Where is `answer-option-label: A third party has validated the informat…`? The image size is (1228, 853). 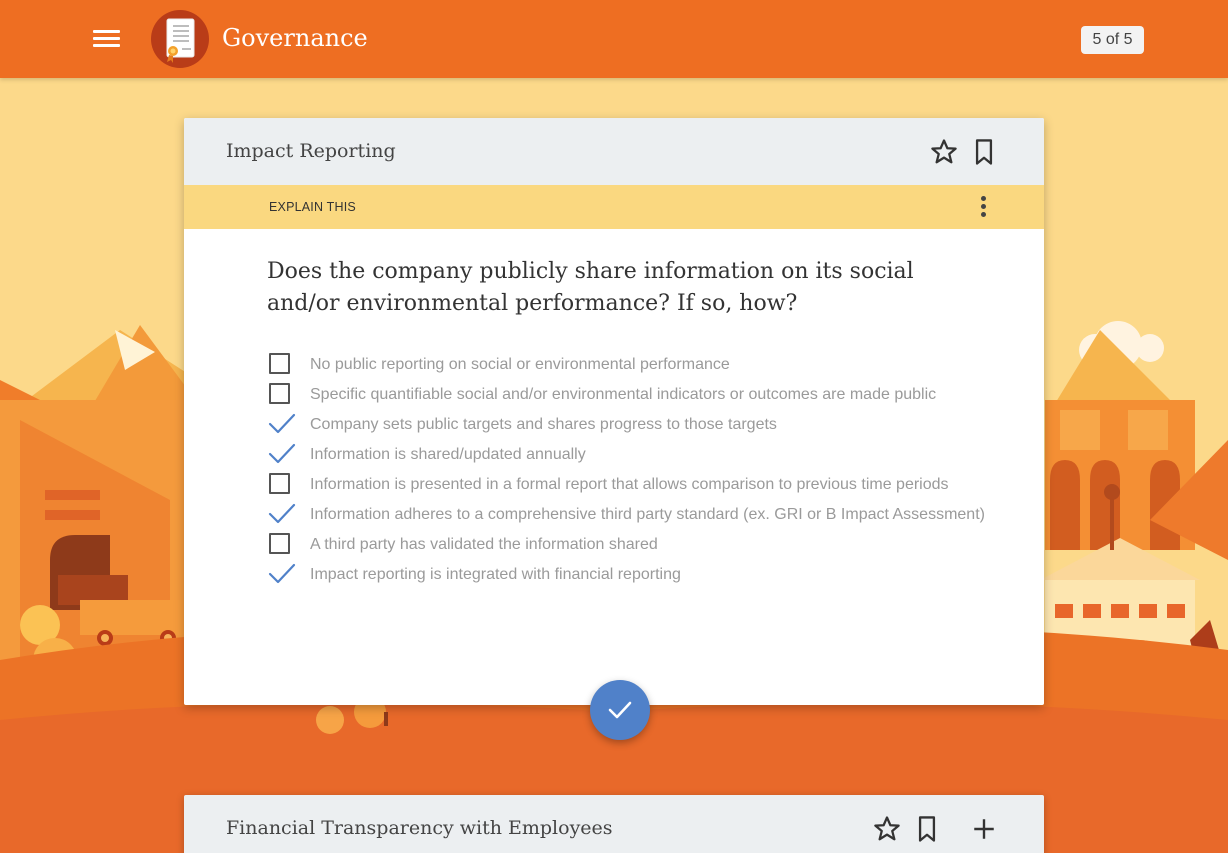
answer-option-label: A third party has validated the informat… is located at coordinates (484, 544).